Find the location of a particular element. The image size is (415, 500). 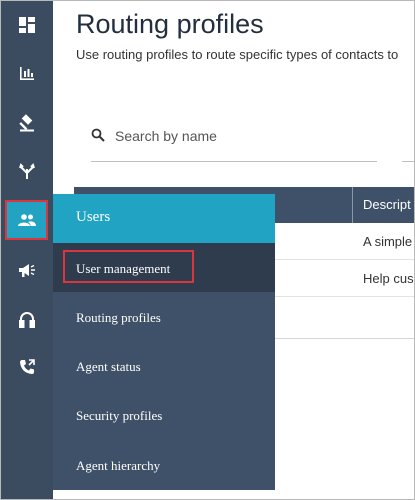

headset-icon is located at coordinates (27, 320).